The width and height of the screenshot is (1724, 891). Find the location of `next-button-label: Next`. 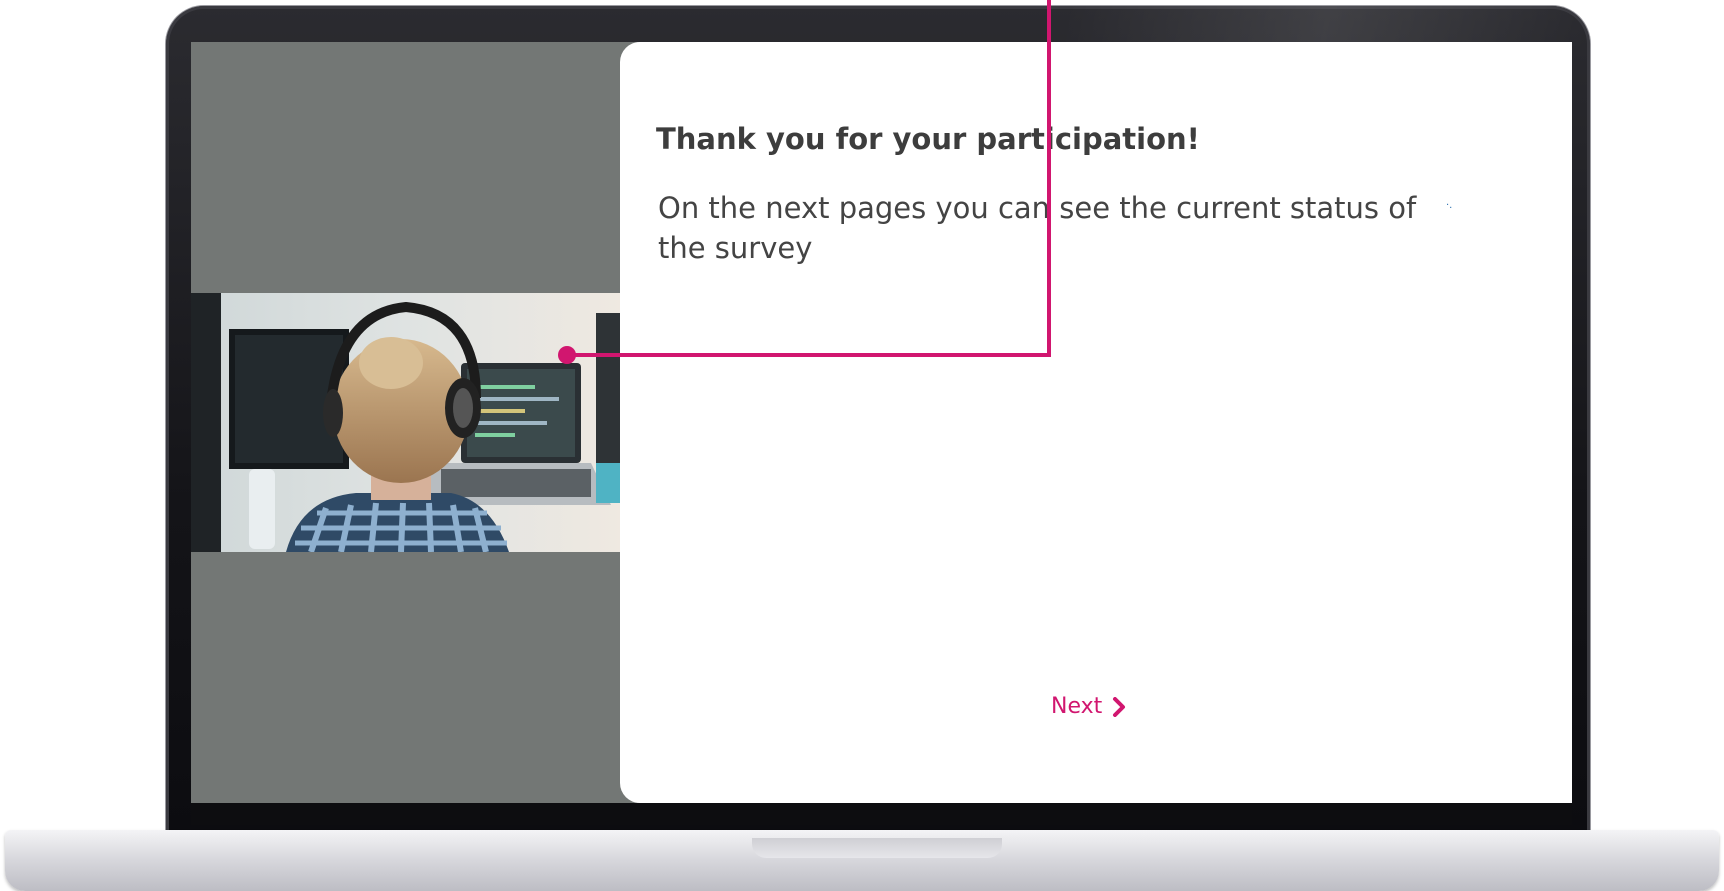

next-button-label: Next is located at coordinates (1077, 706).